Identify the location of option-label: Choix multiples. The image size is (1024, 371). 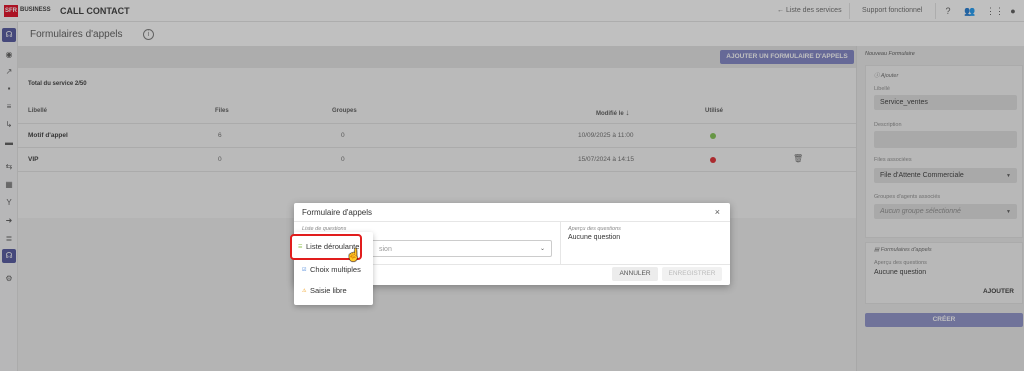
(335, 269).